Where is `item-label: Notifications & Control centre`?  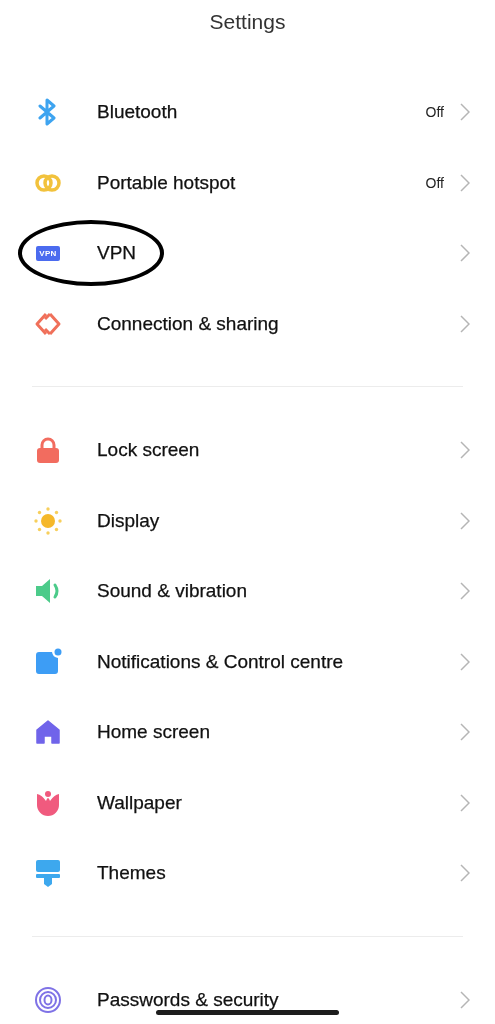
item-label: Notifications & Control centre is located at coordinates (221, 661).